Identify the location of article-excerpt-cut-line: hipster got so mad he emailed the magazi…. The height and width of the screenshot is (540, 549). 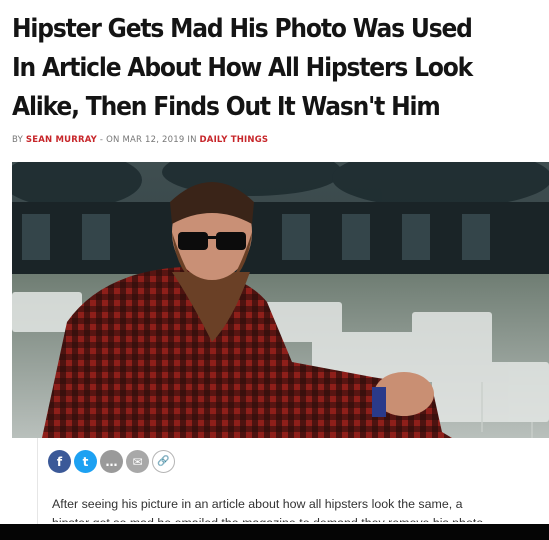
(297, 518).